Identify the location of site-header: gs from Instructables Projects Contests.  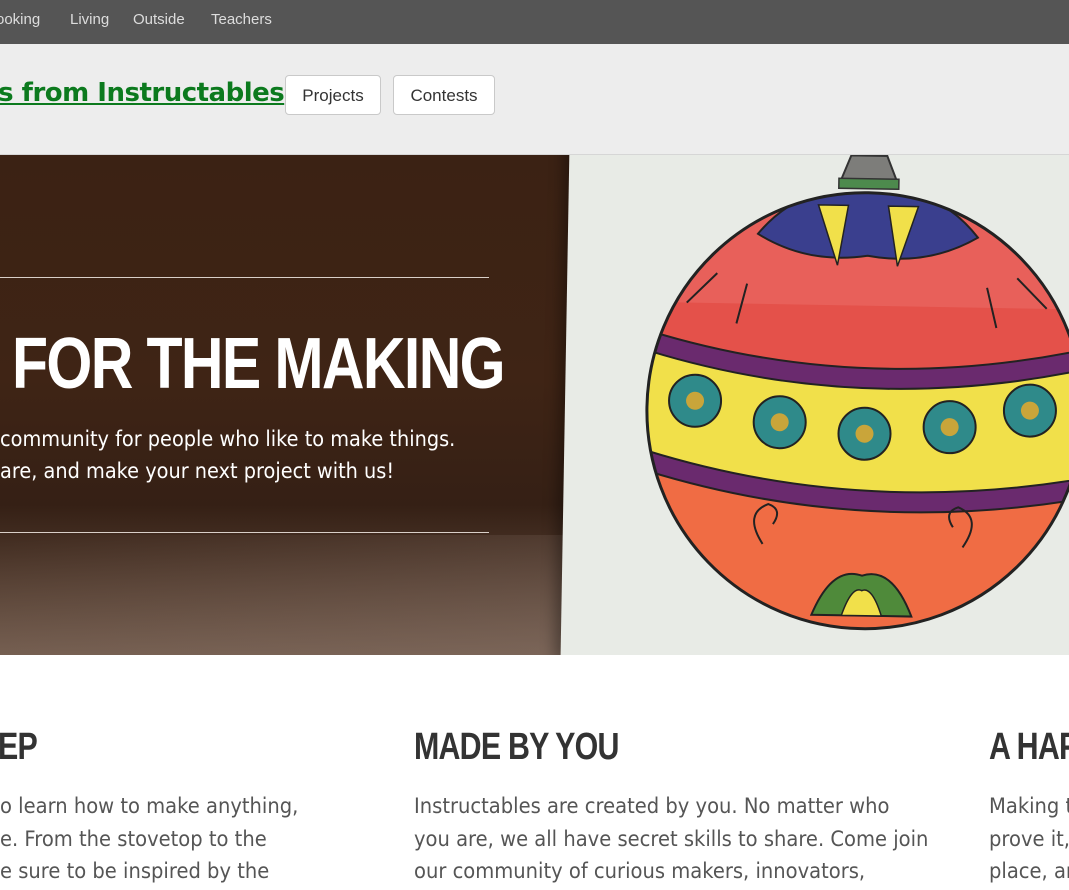
(534, 99).